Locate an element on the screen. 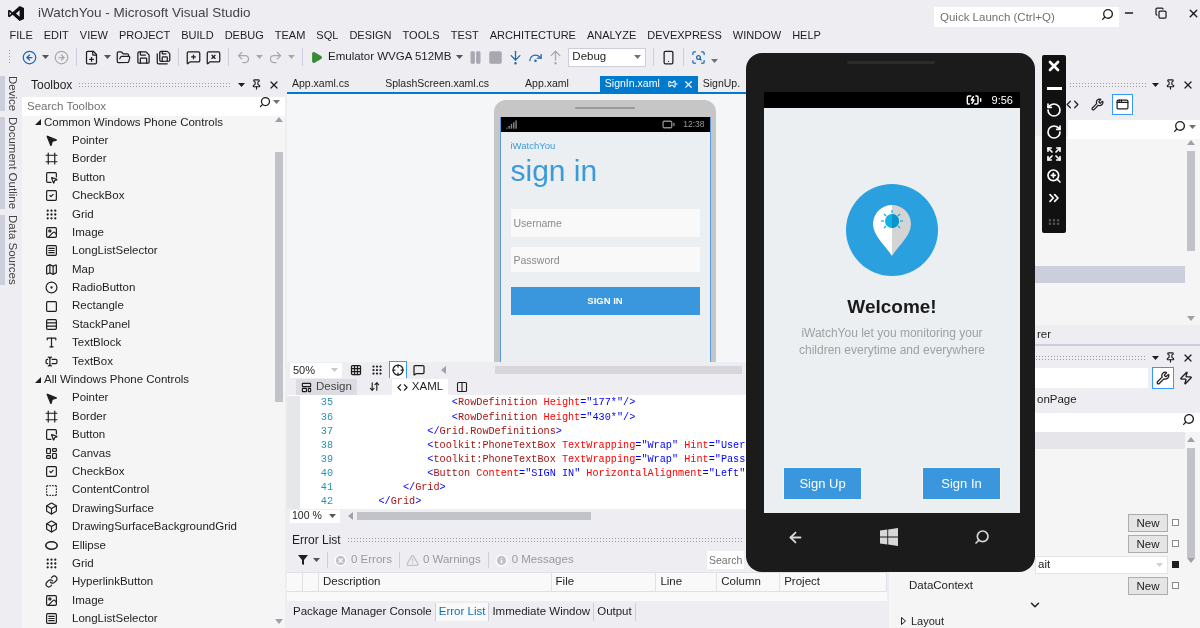 This screenshot has height=628, width=1200. run-button: Emulator WVGA 512MB is located at coordinates (381, 57).